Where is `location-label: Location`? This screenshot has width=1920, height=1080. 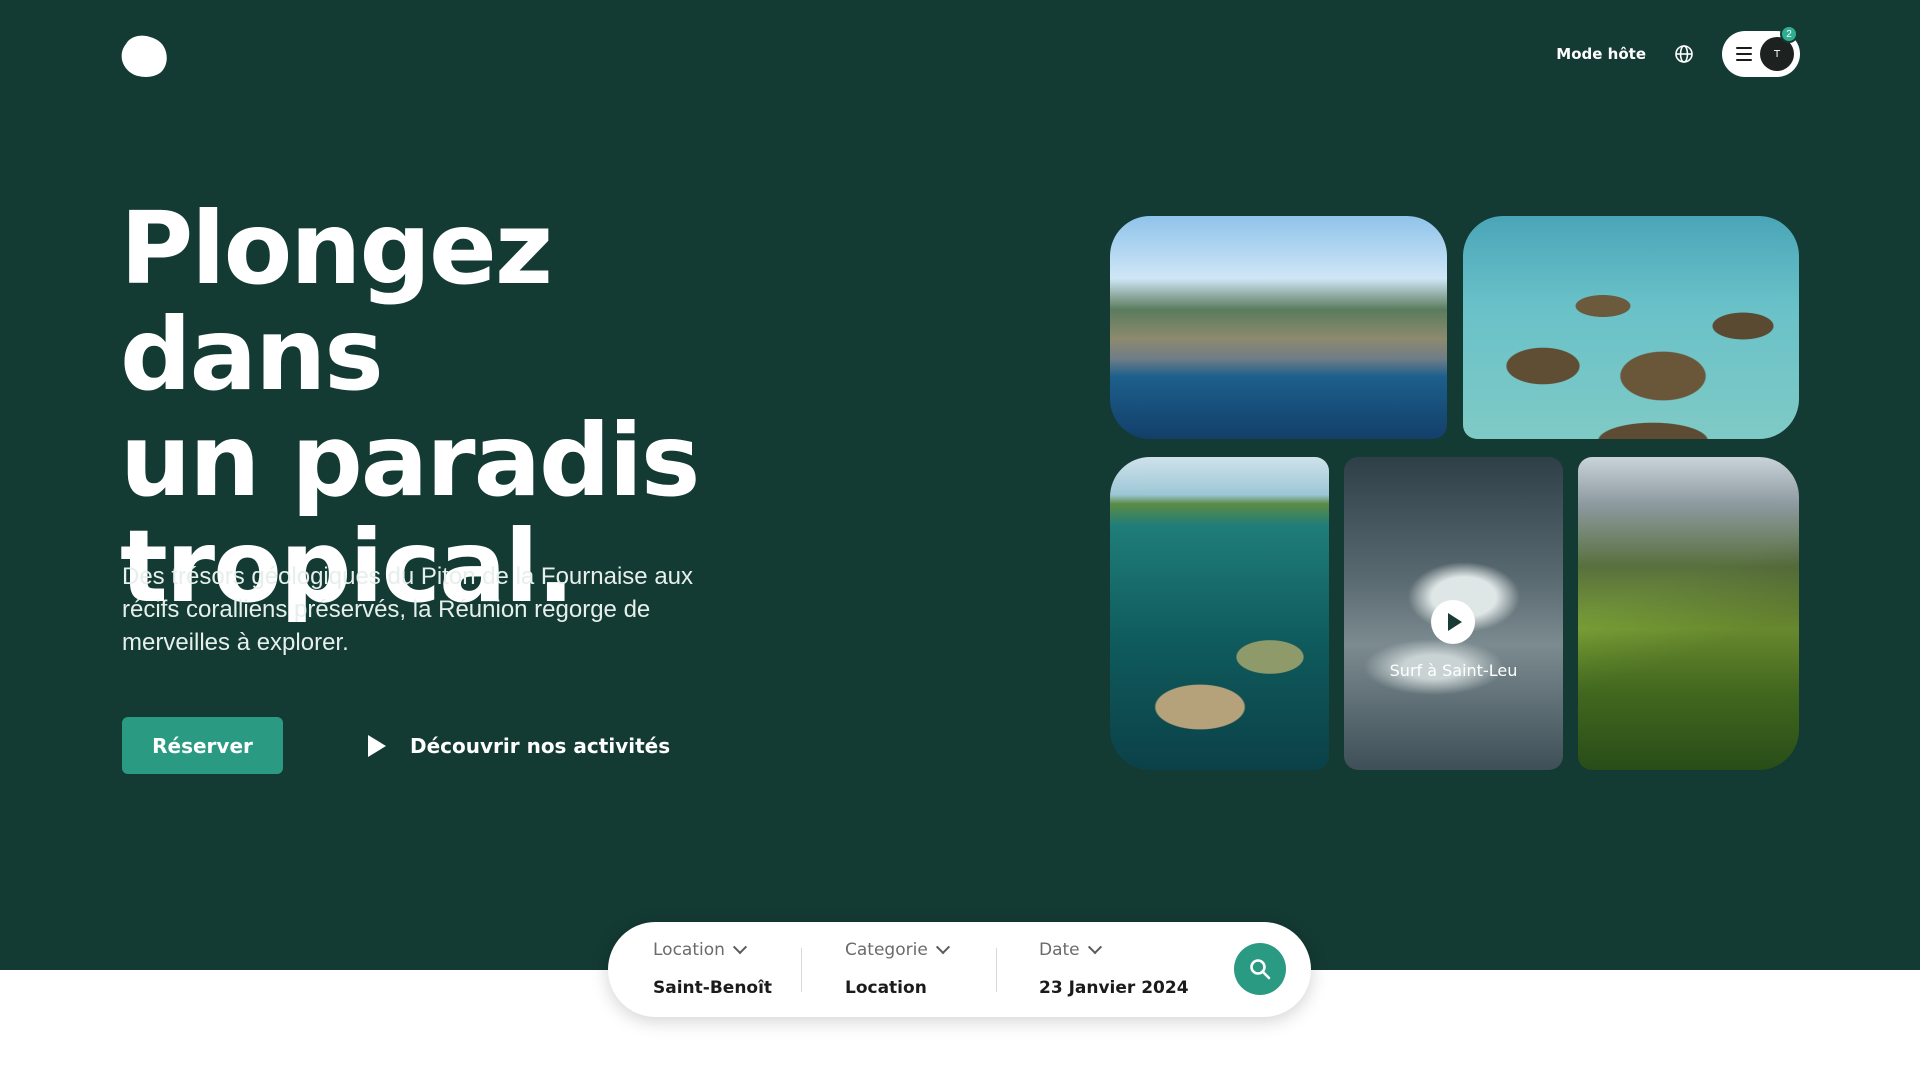
location-label: Location is located at coordinates (689, 950).